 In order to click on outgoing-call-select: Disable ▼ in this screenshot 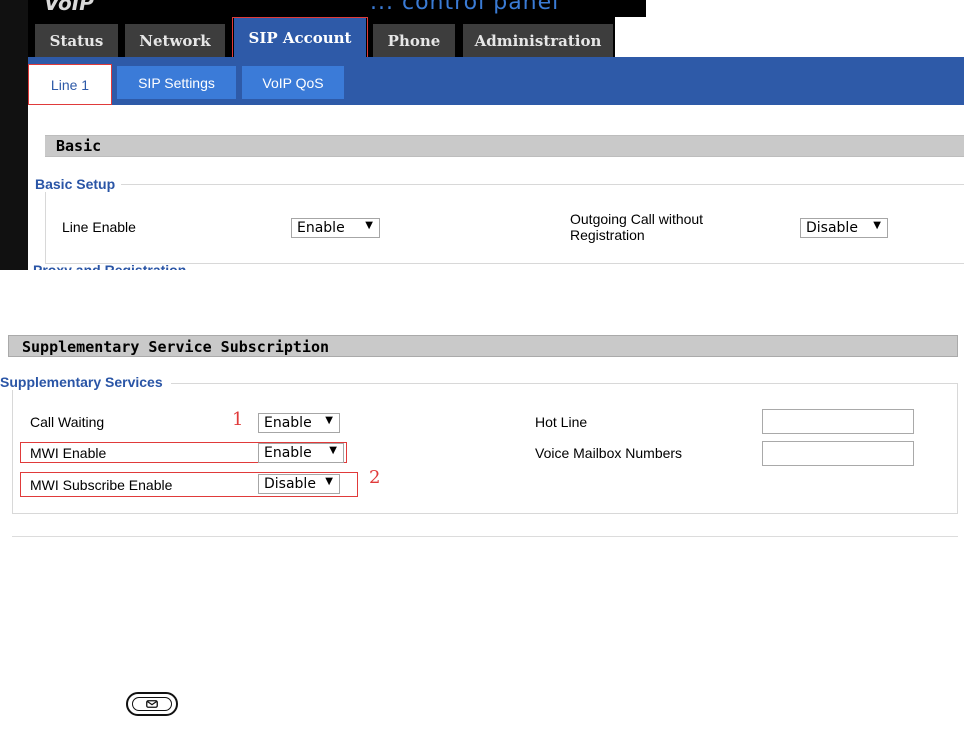, I will do `click(844, 228)`.